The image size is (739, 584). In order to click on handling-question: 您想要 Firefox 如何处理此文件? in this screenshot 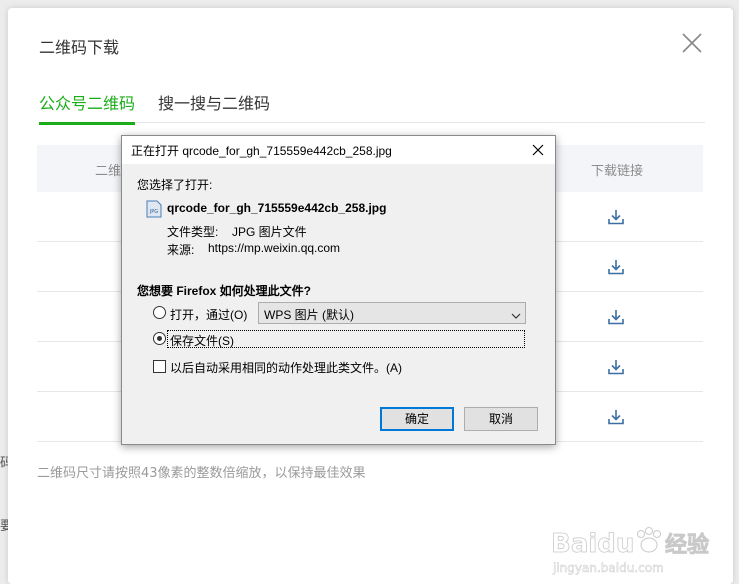, I will do `click(224, 291)`.